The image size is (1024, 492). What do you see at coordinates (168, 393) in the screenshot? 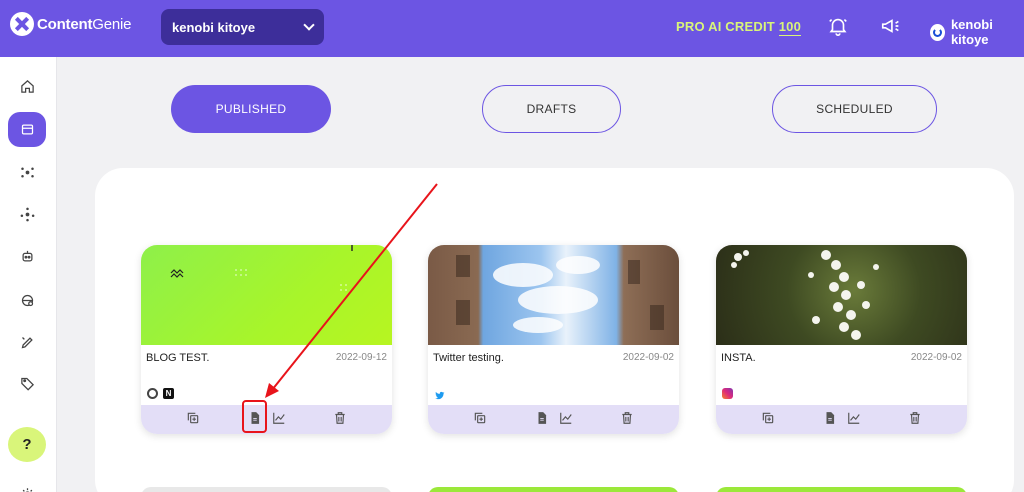
I see `notion-icon: N` at bounding box center [168, 393].